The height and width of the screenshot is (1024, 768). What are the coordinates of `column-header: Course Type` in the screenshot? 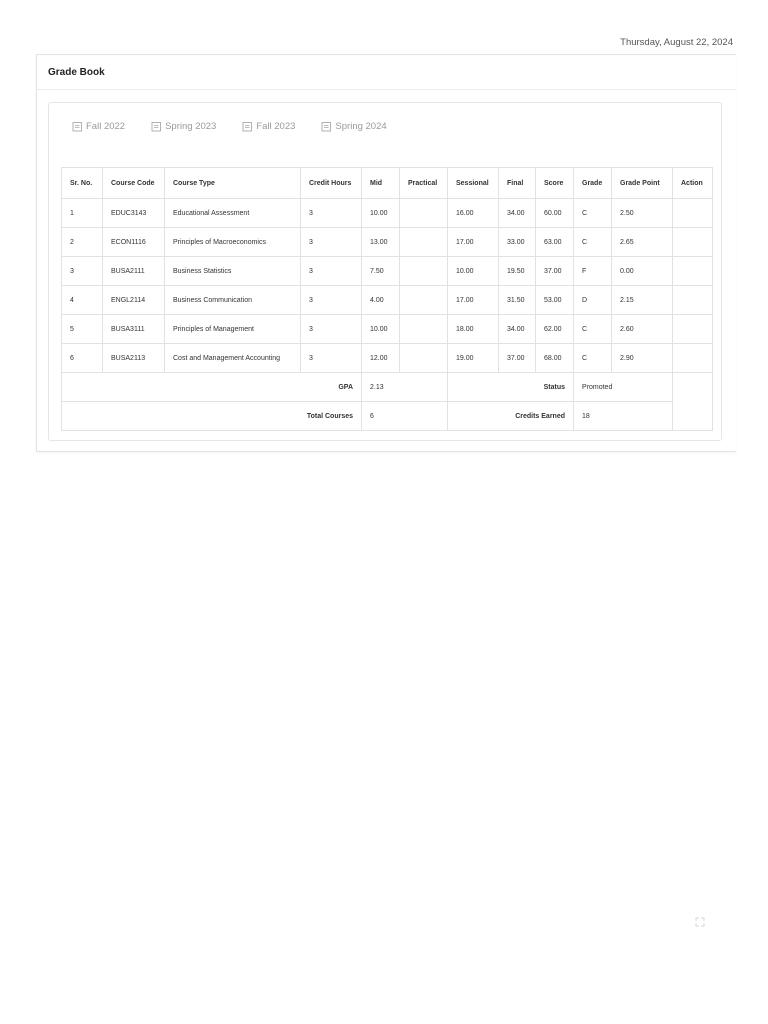 It's located at (232, 183).